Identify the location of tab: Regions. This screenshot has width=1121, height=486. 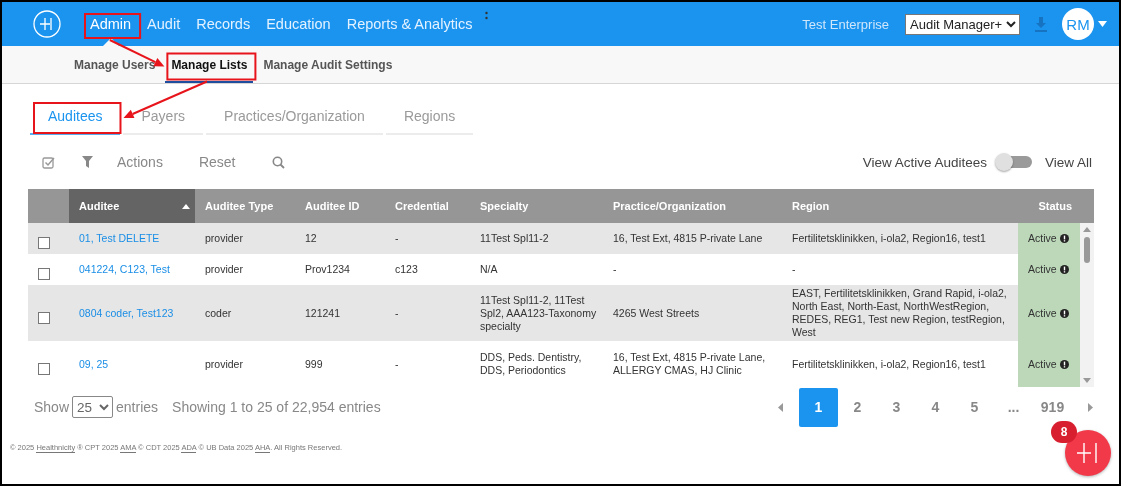
(429, 117).